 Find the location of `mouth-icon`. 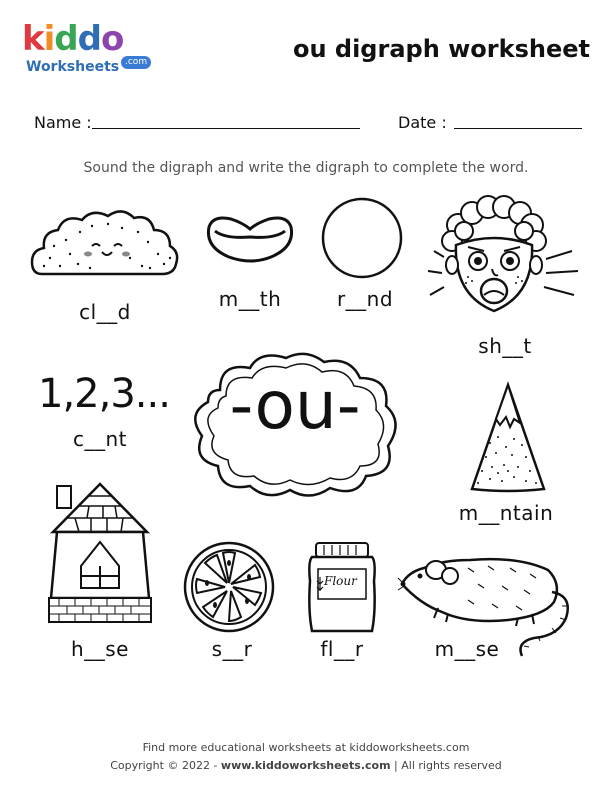

mouth-icon is located at coordinates (250, 239).